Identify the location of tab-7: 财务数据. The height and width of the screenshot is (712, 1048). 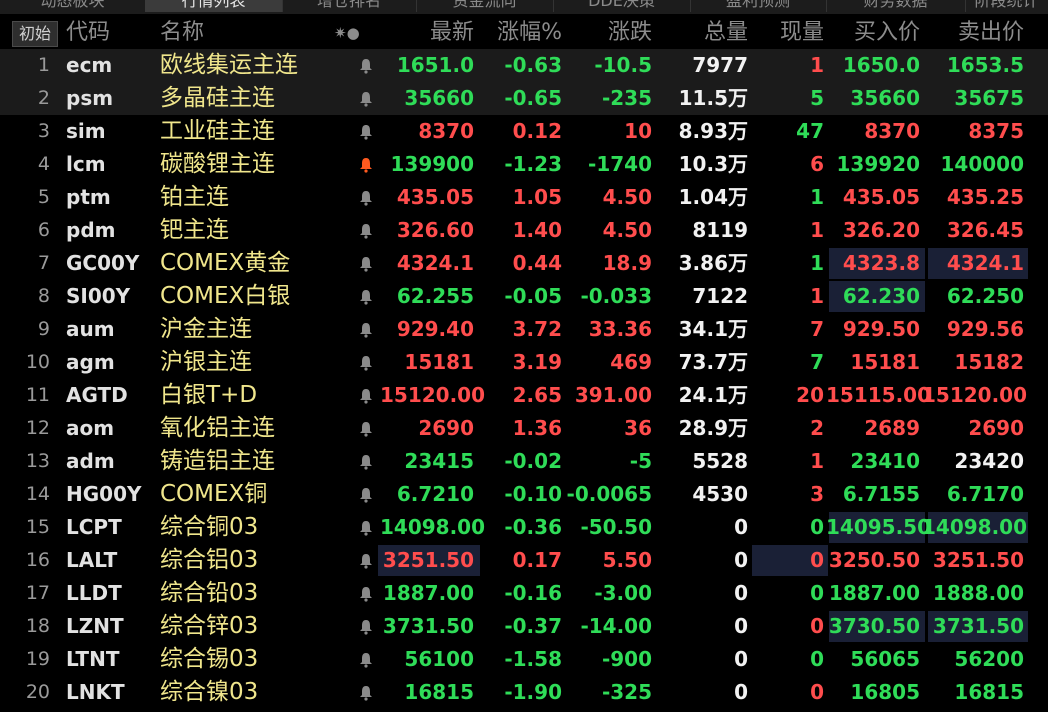
(896, 6).